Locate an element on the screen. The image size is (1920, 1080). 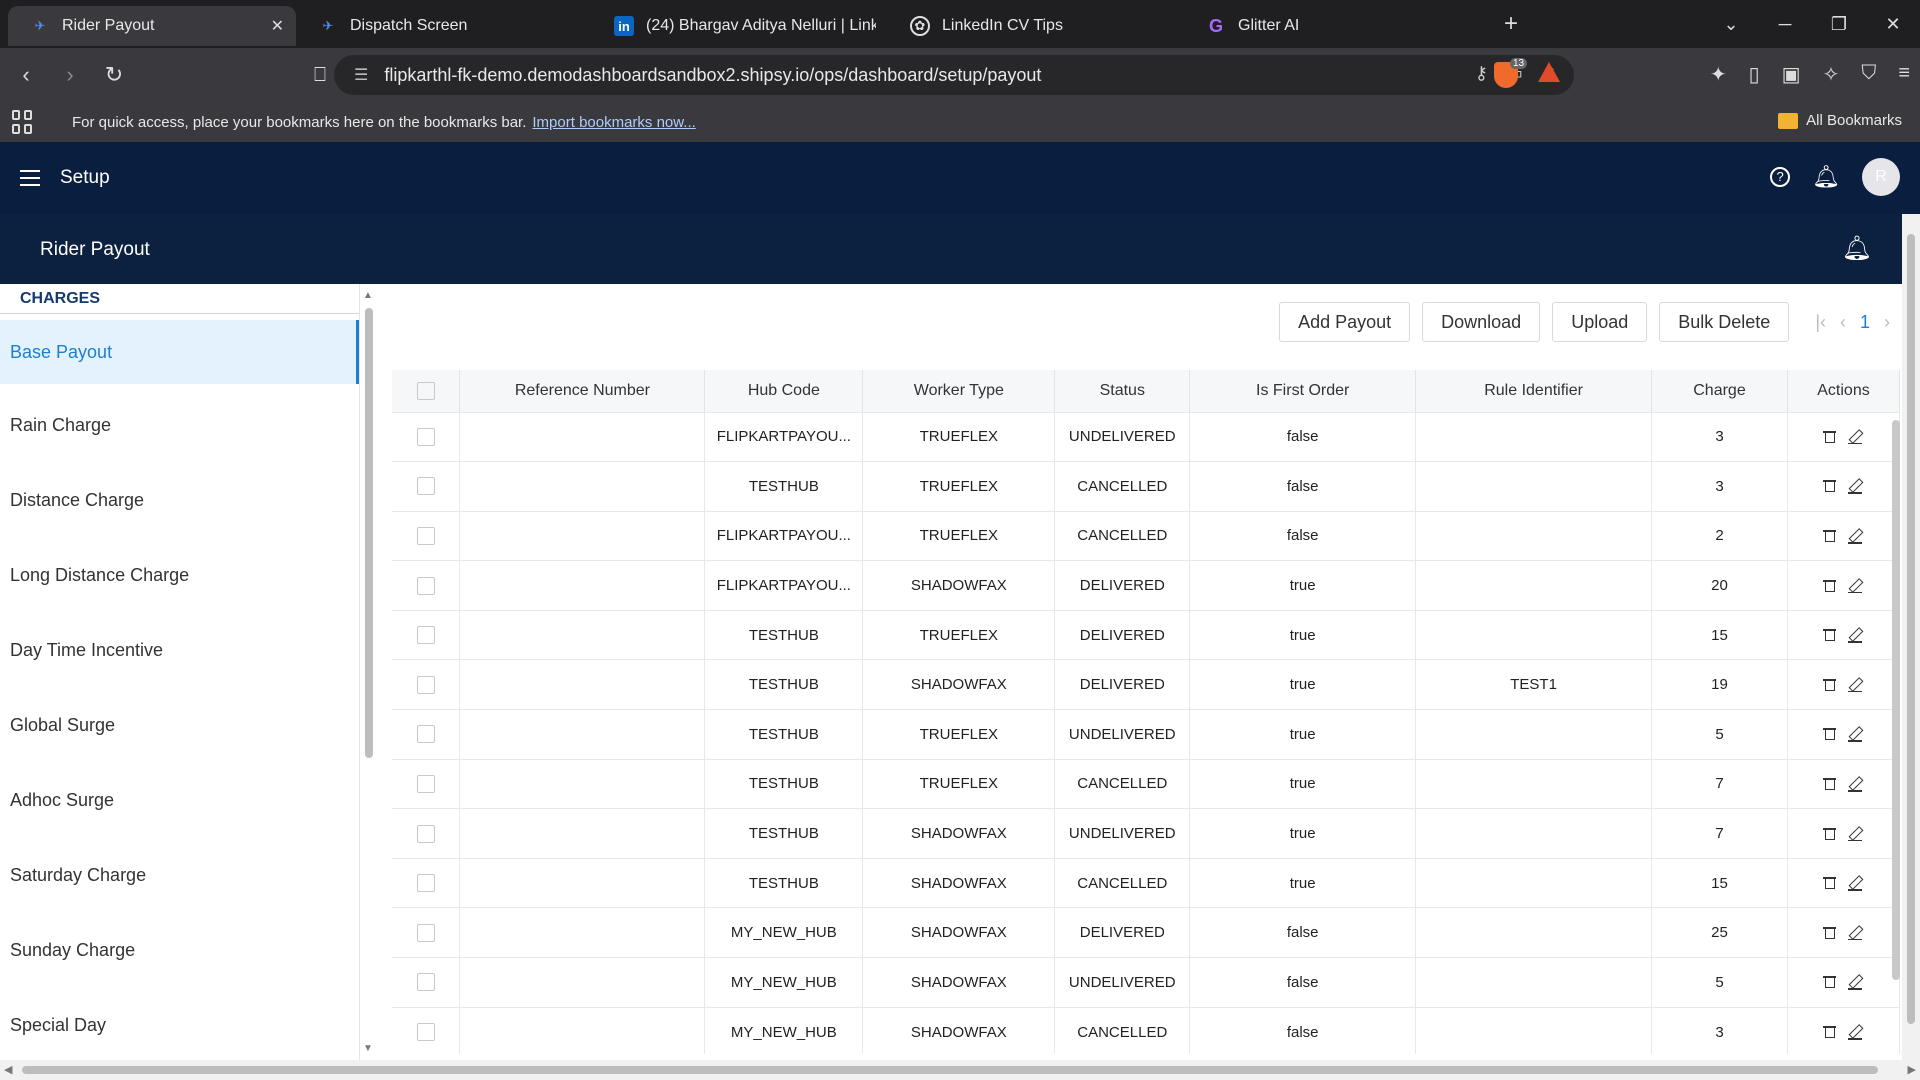
upload-button: Upload is located at coordinates (1600, 322).